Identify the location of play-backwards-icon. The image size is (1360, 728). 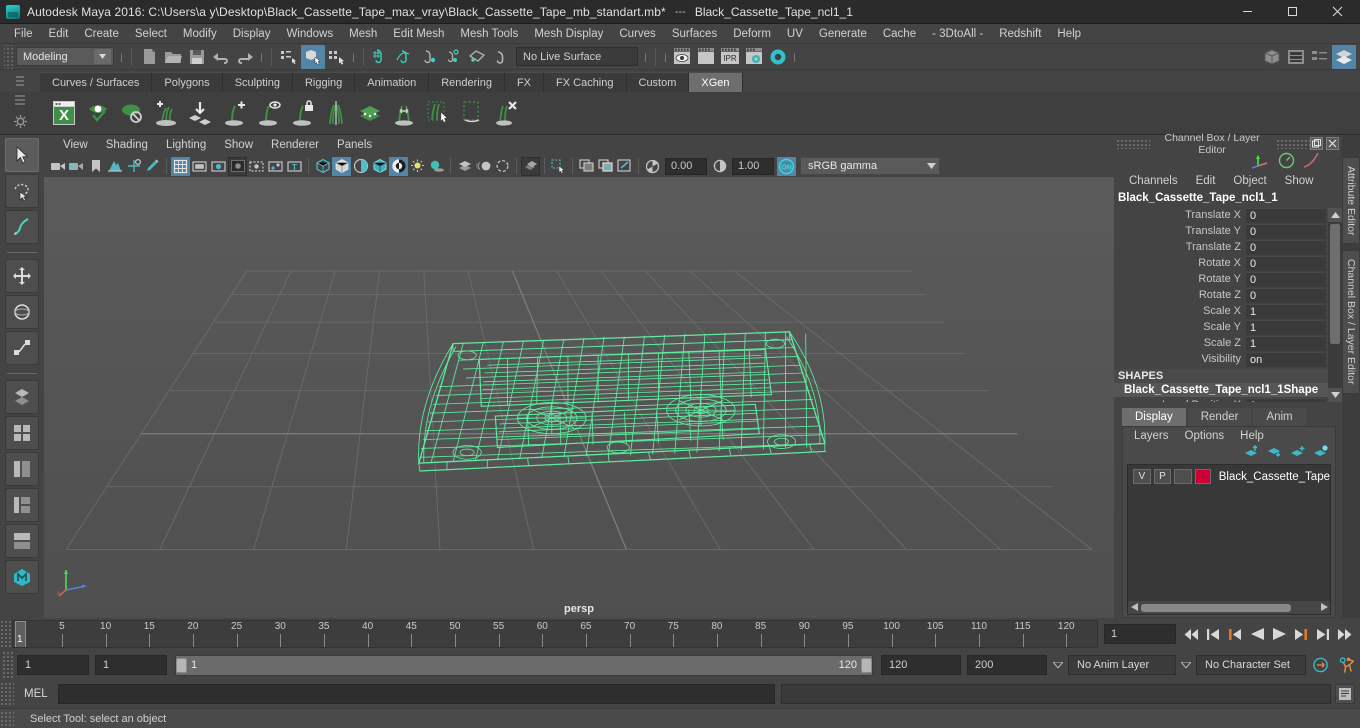
(1257, 634).